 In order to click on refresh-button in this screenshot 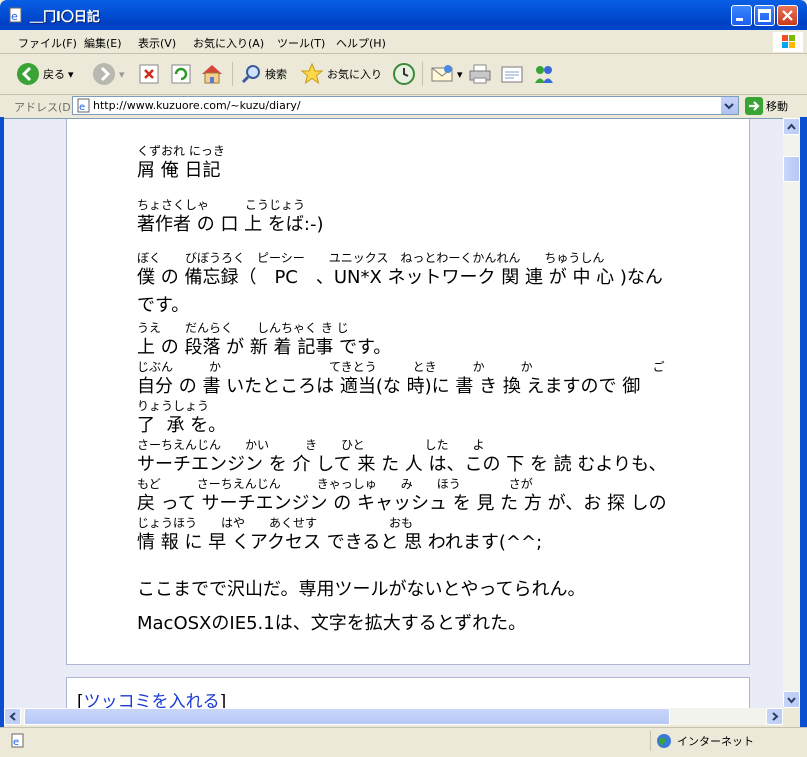, I will do `click(181, 74)`.